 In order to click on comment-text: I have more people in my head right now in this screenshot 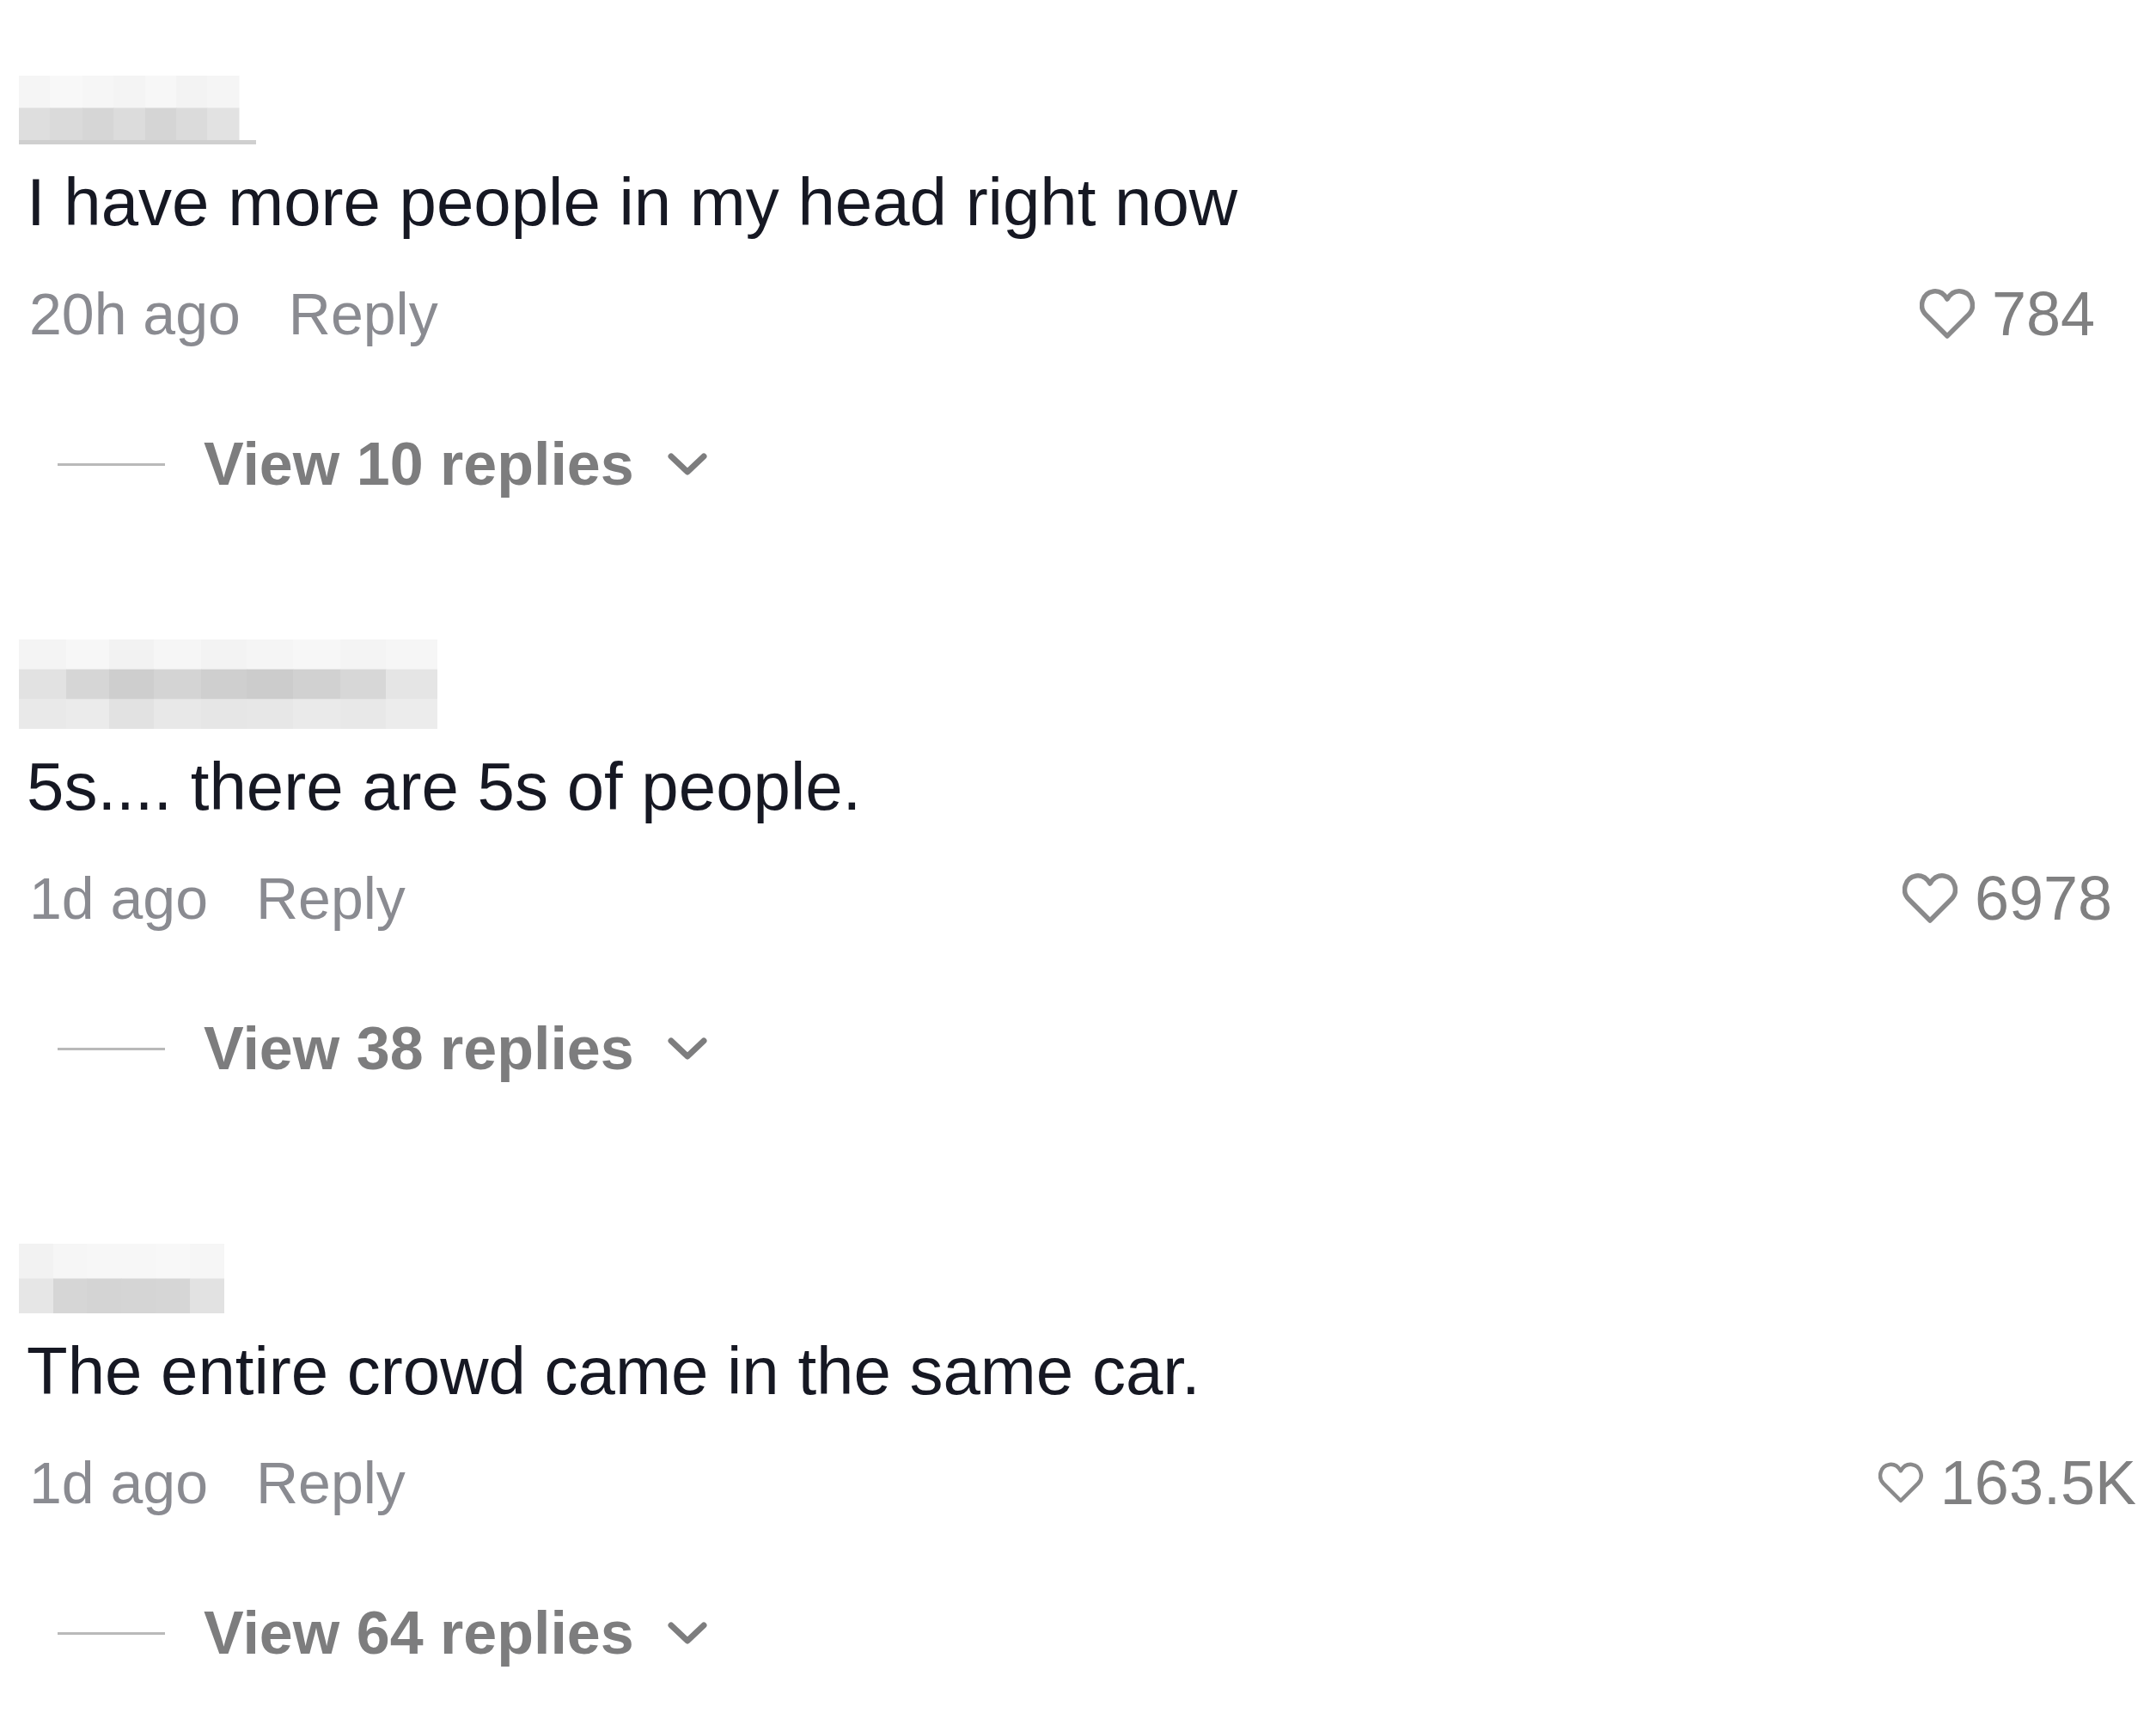, I will do `click(632, 202)`.